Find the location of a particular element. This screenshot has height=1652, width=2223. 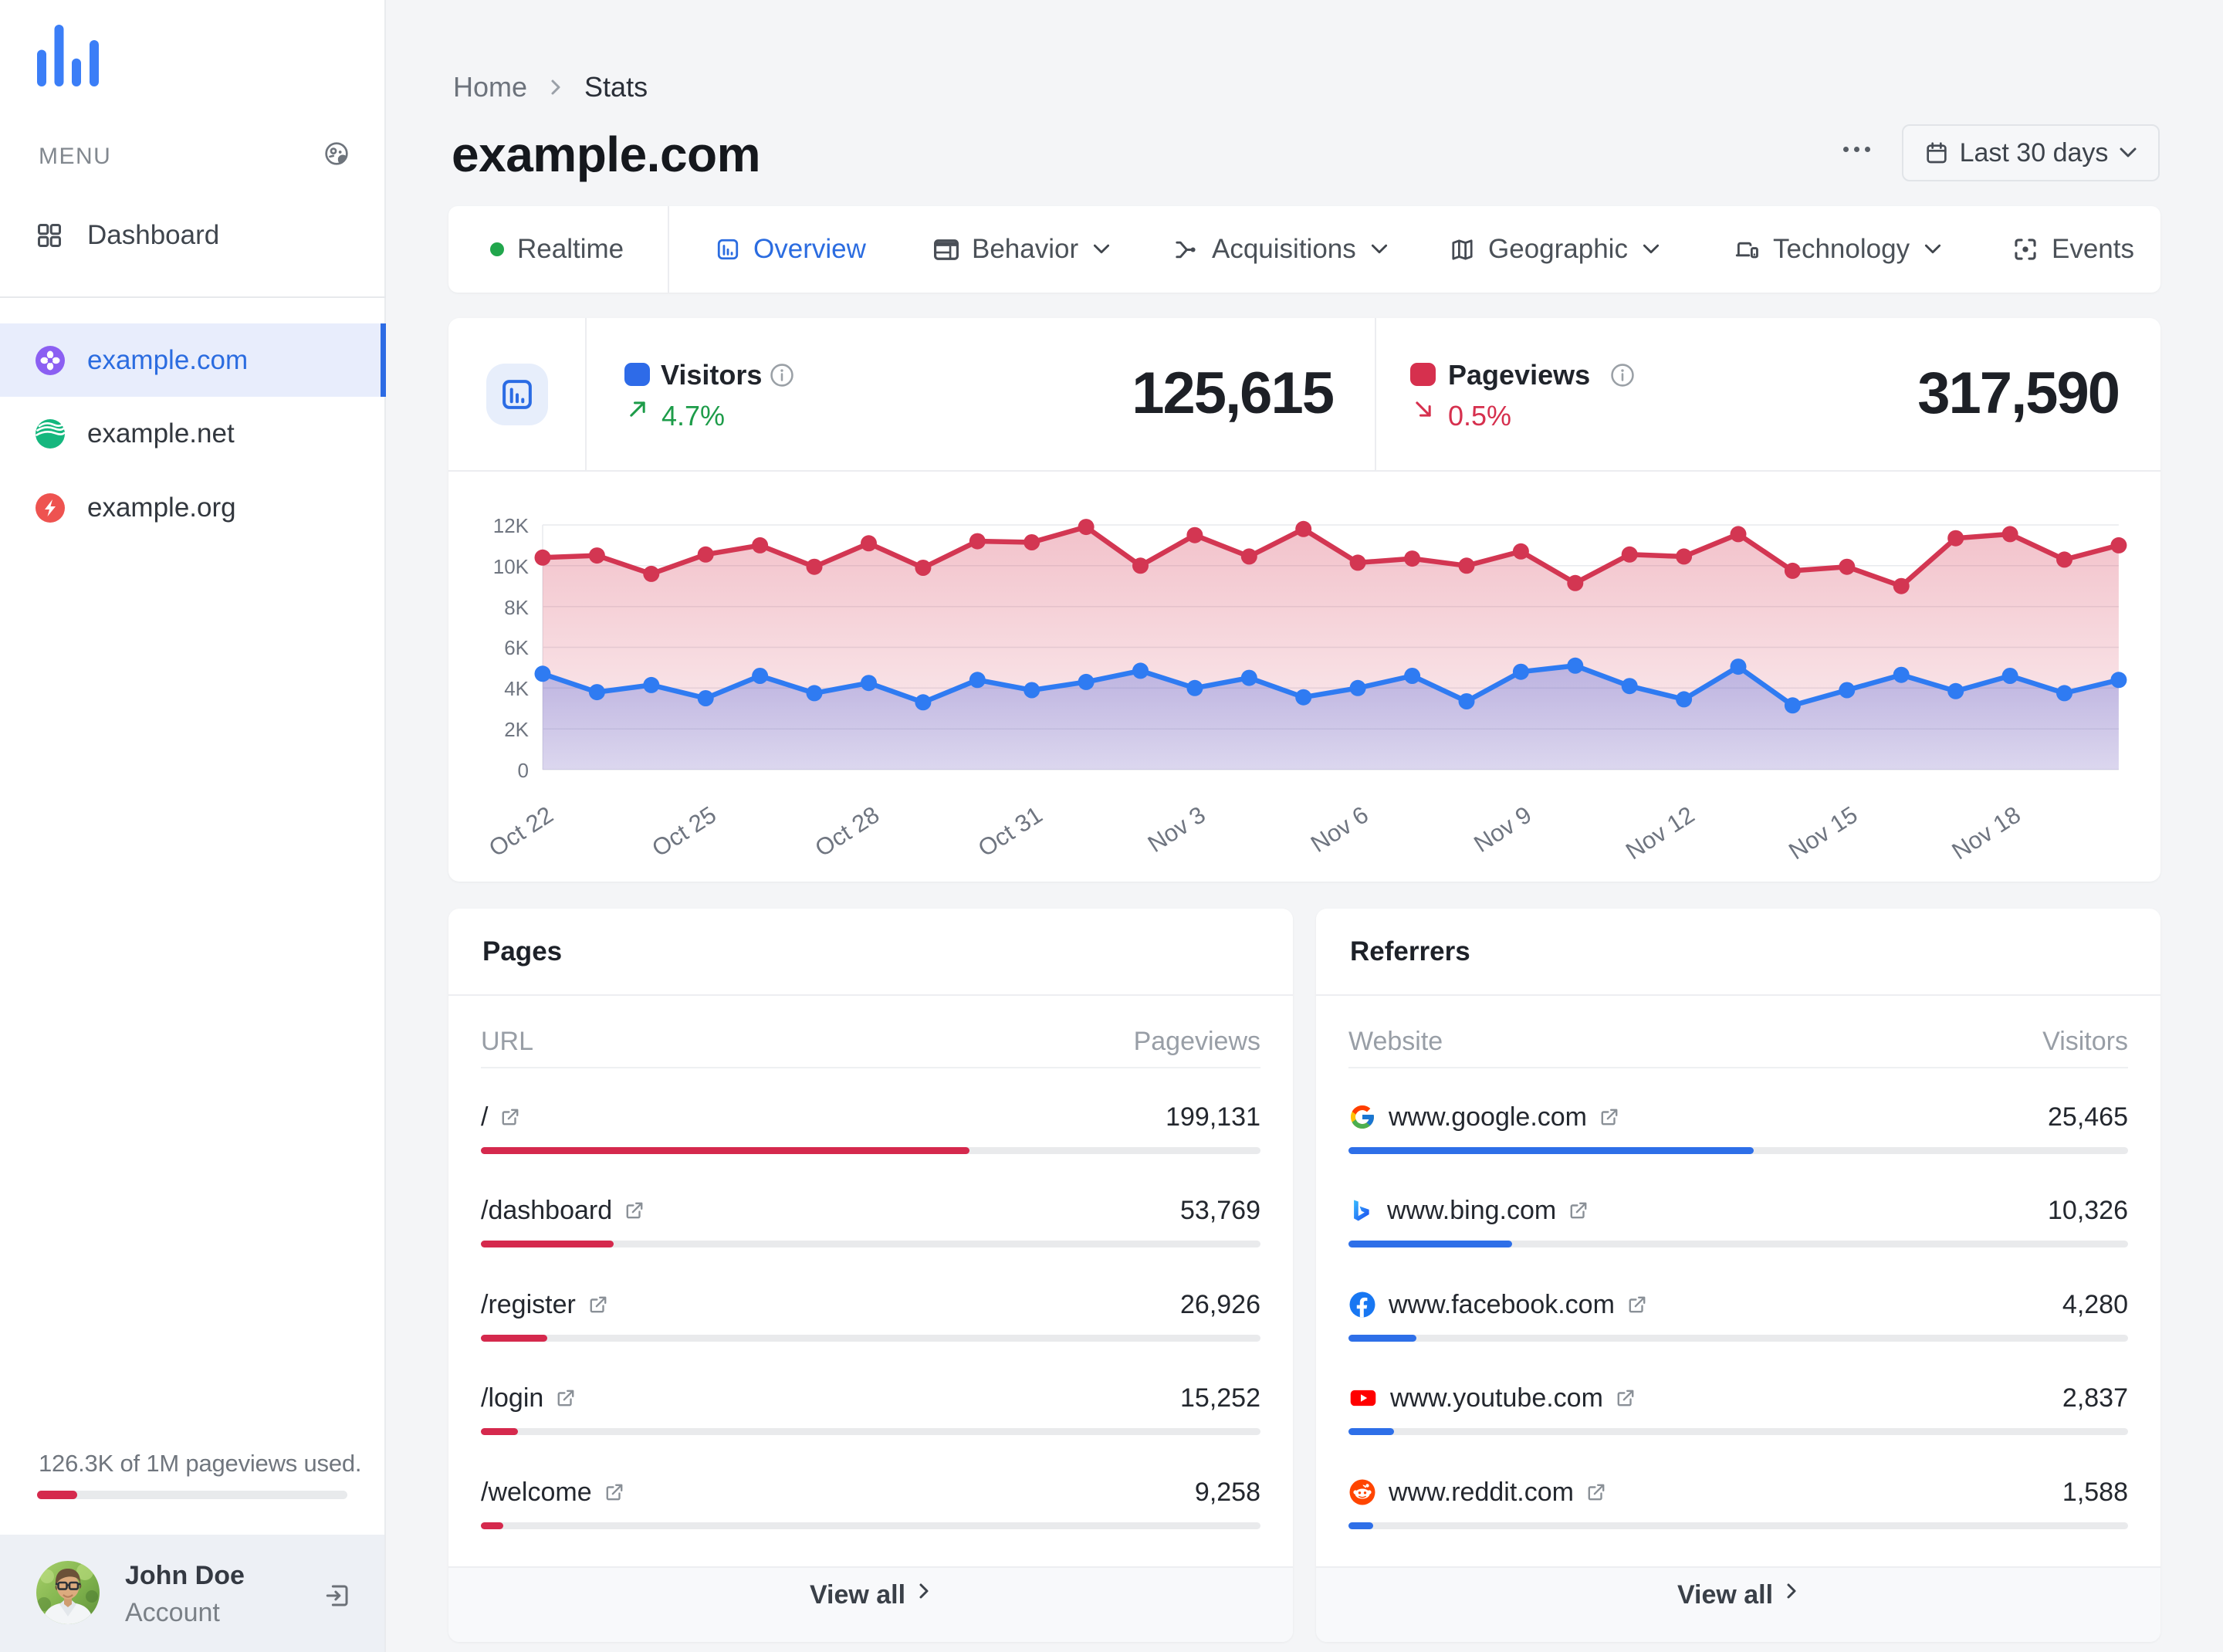

svg-text: Nov 9 is located at coordinates (1502, 829).